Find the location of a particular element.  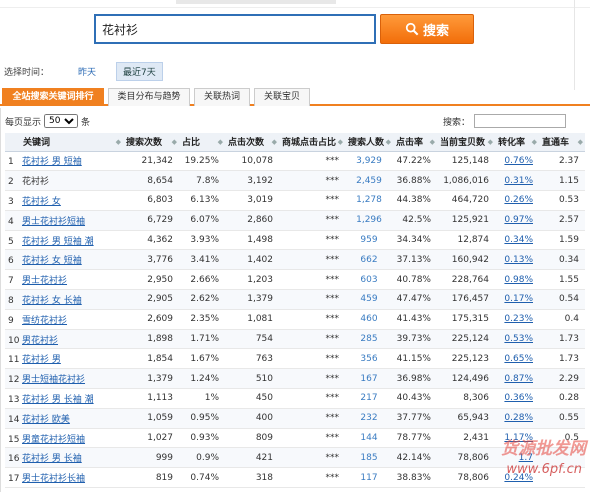

top-faint-bar is located at coordinates (256, 2).